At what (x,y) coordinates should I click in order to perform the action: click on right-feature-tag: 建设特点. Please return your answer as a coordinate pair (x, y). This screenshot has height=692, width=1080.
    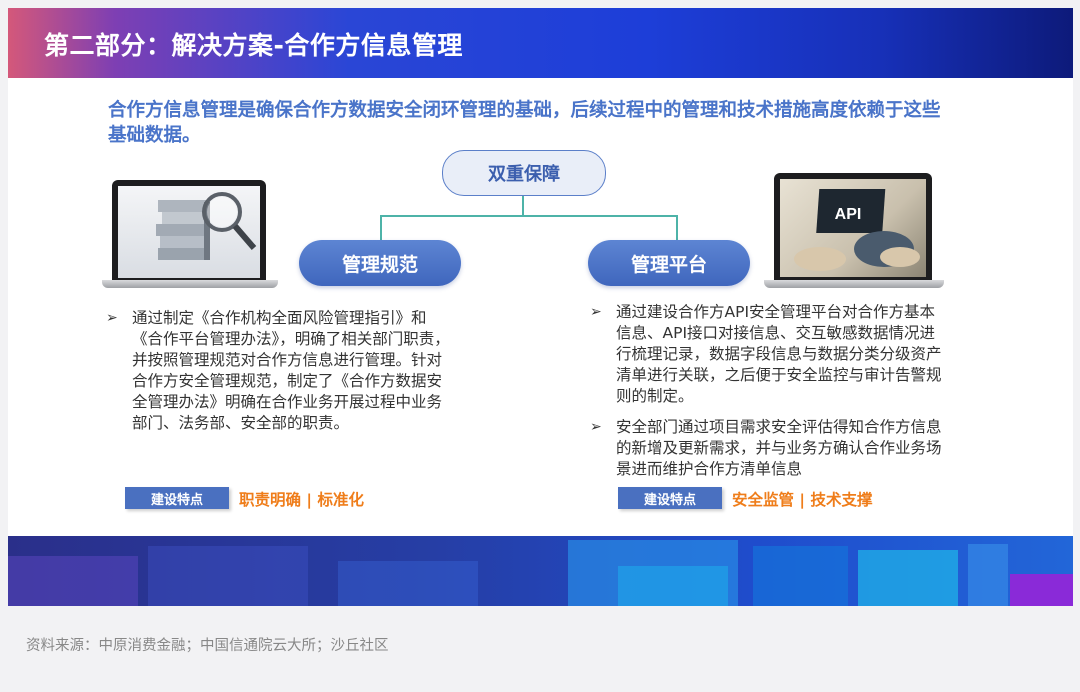
    Looking at the image, I should click on (670, 498).